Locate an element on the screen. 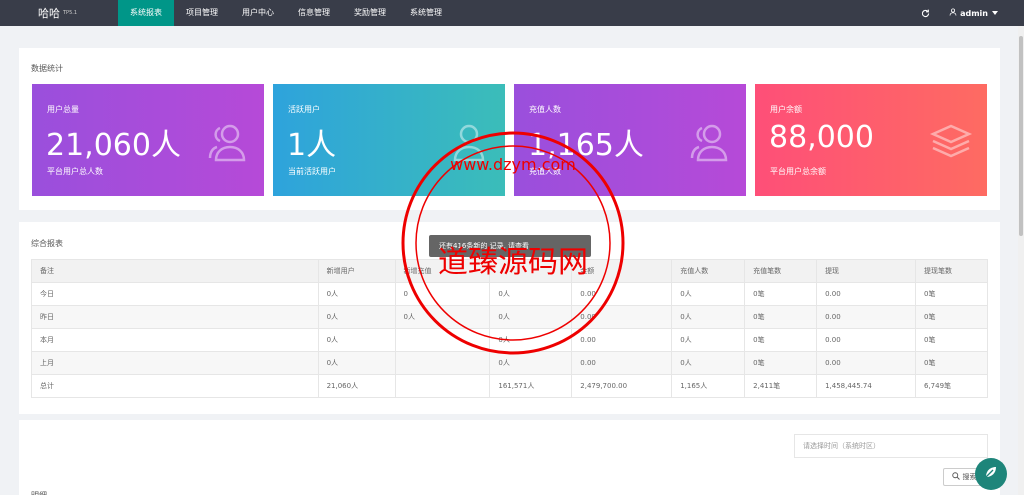  table-cell: 21,060人 is located at coordinates (356, 386).